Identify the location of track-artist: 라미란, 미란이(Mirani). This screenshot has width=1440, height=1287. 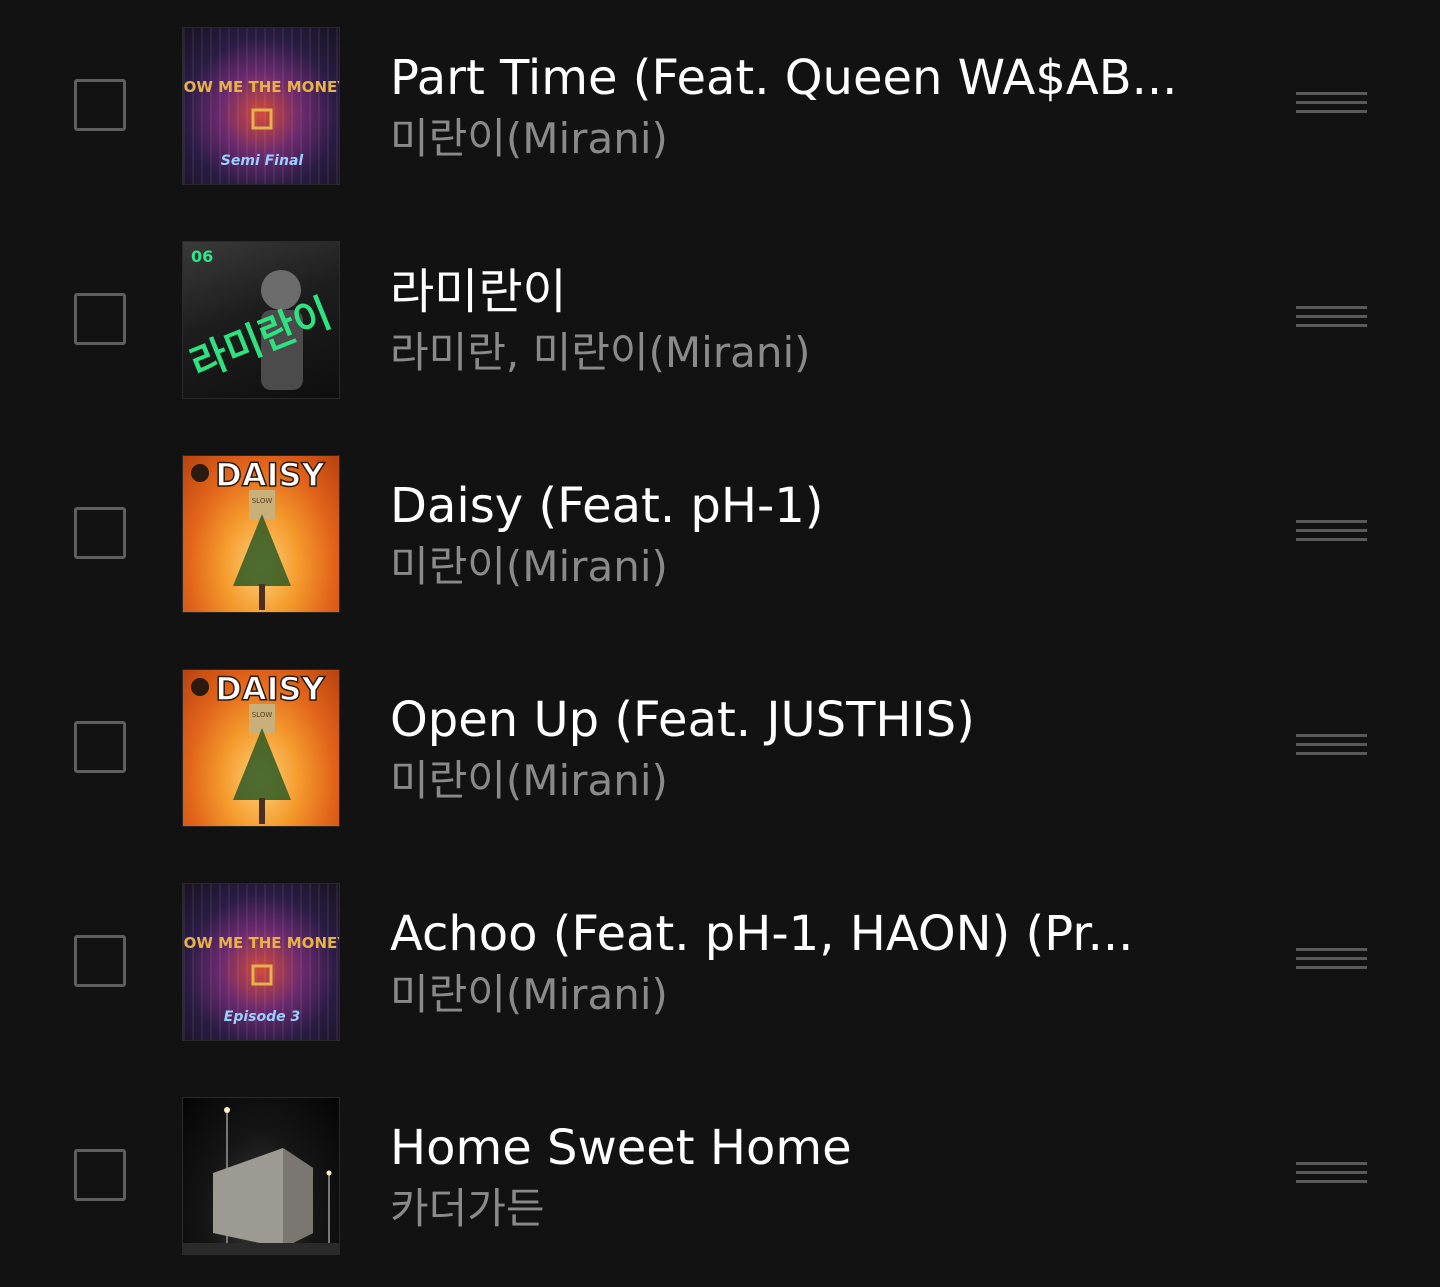
(600, 352).